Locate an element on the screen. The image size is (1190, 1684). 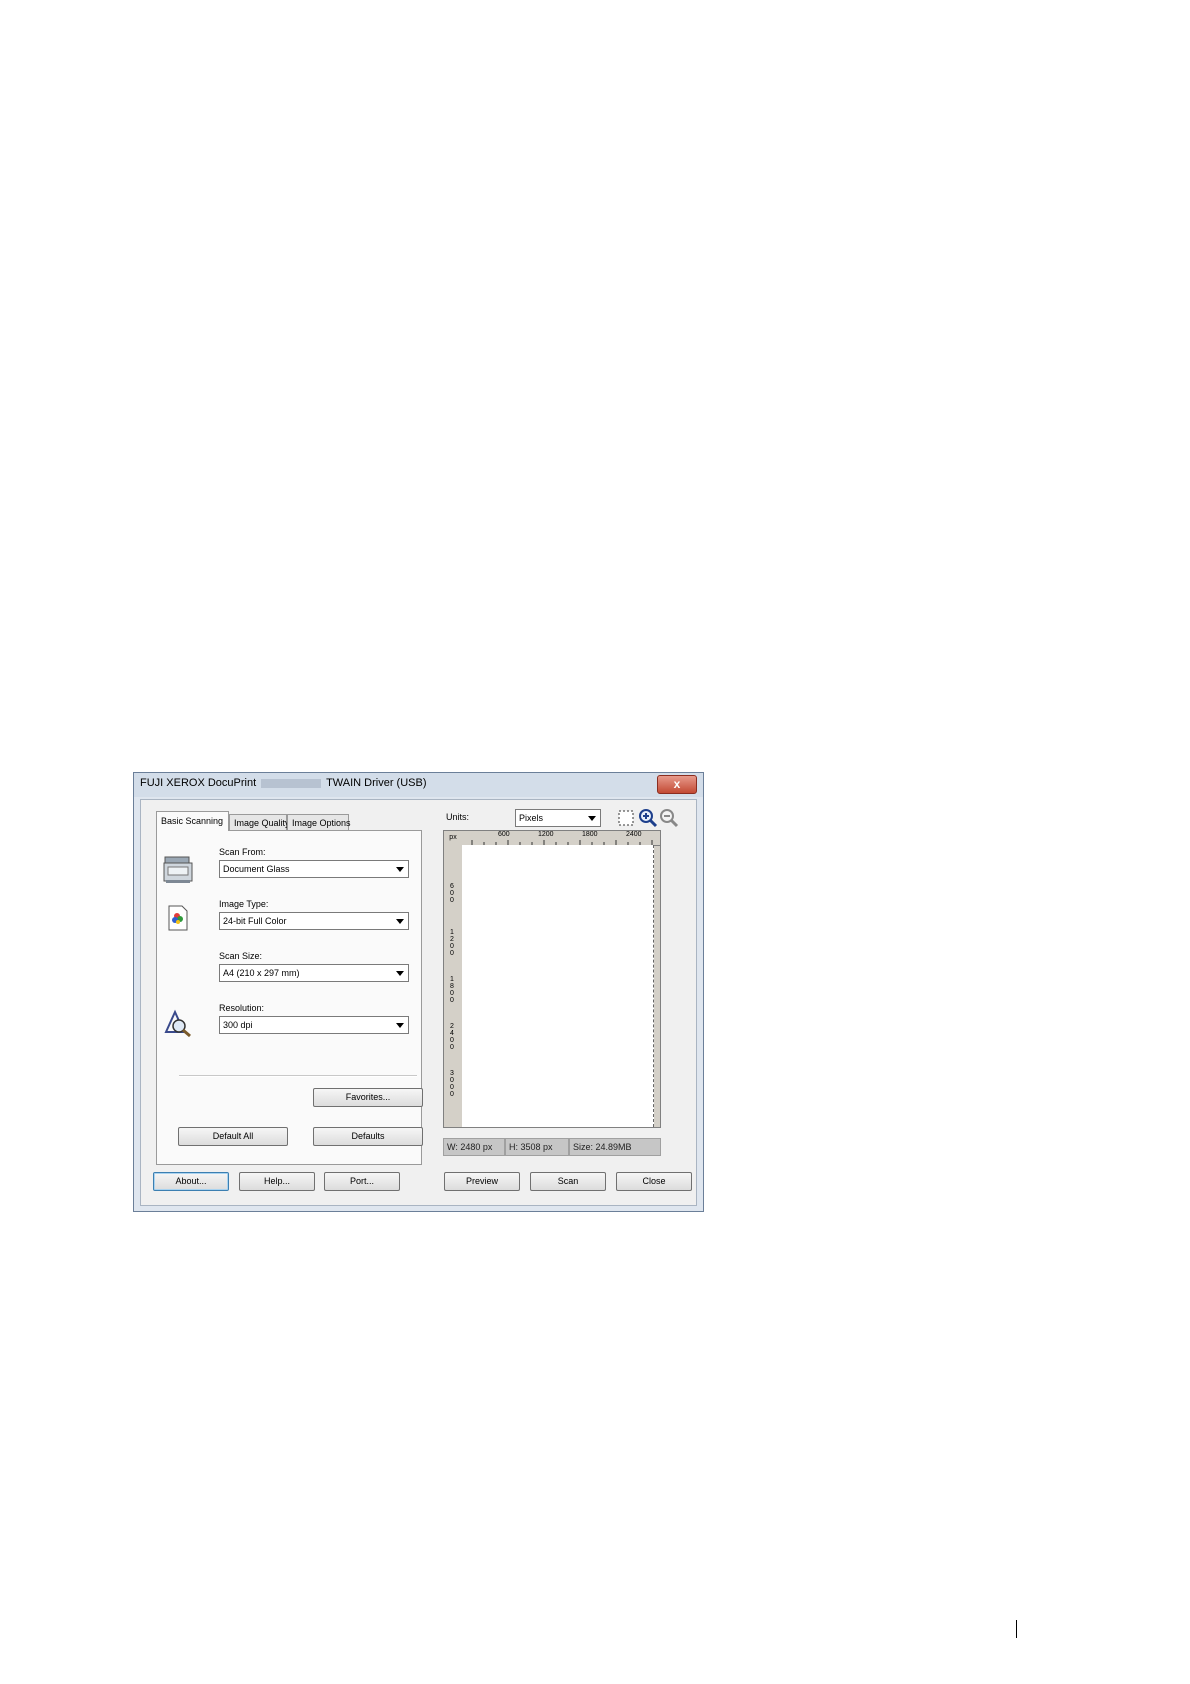
tab-basic-scanning: Basic Scanning is located at coordinates (192, 821).